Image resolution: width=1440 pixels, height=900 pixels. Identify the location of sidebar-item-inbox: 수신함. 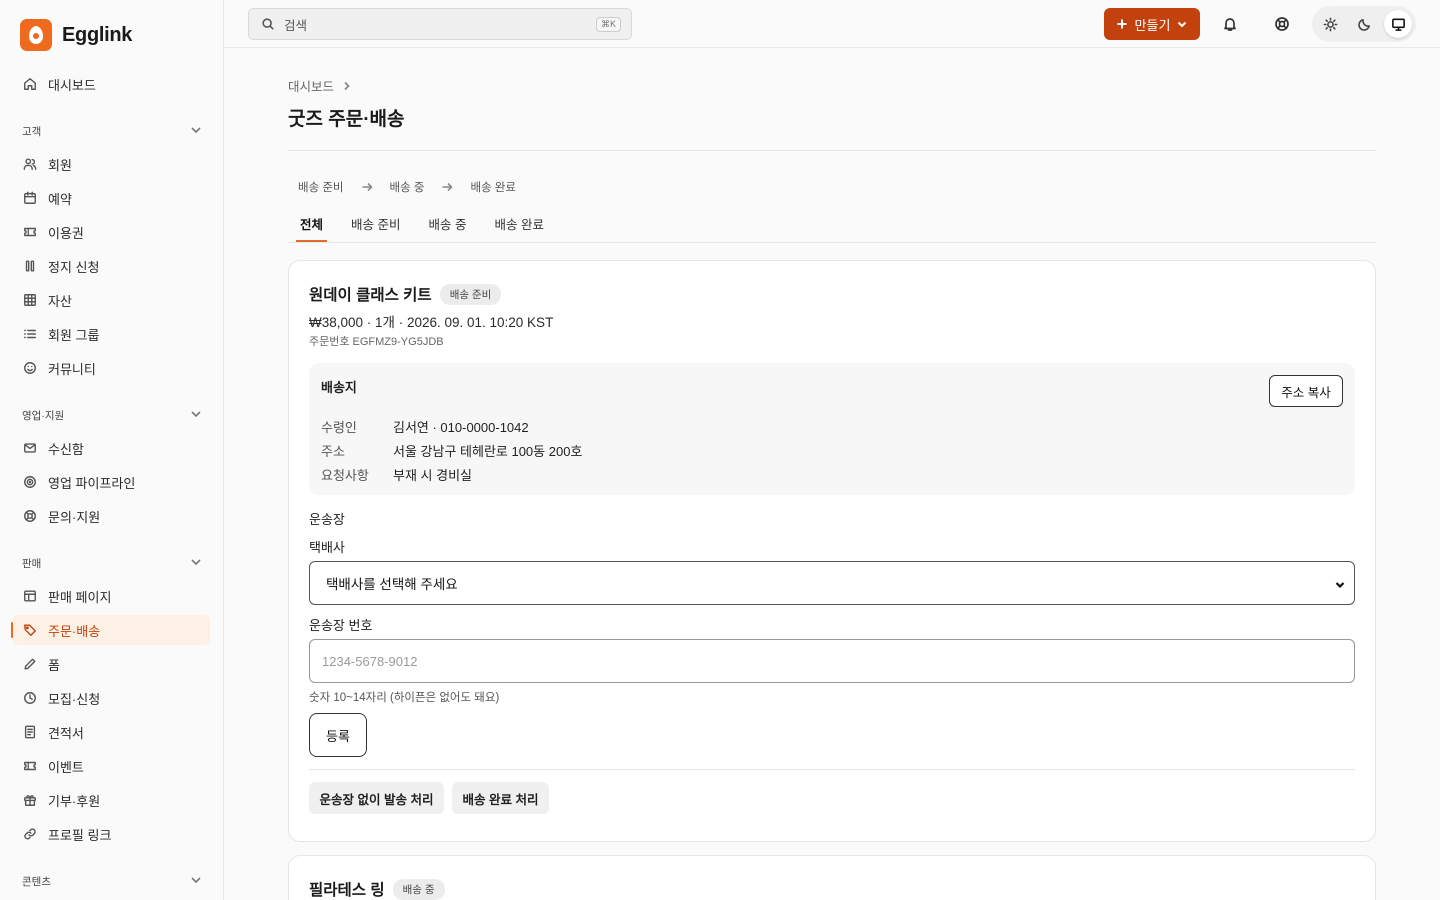
(111, 448).